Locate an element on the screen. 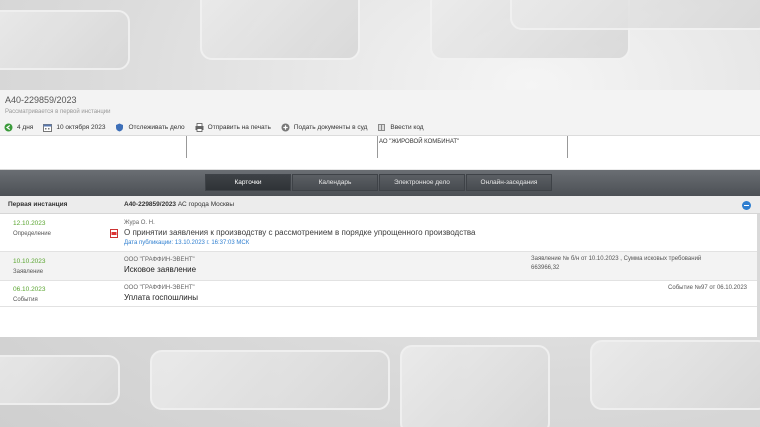  shield-icon is located at coordinates (119, 127).